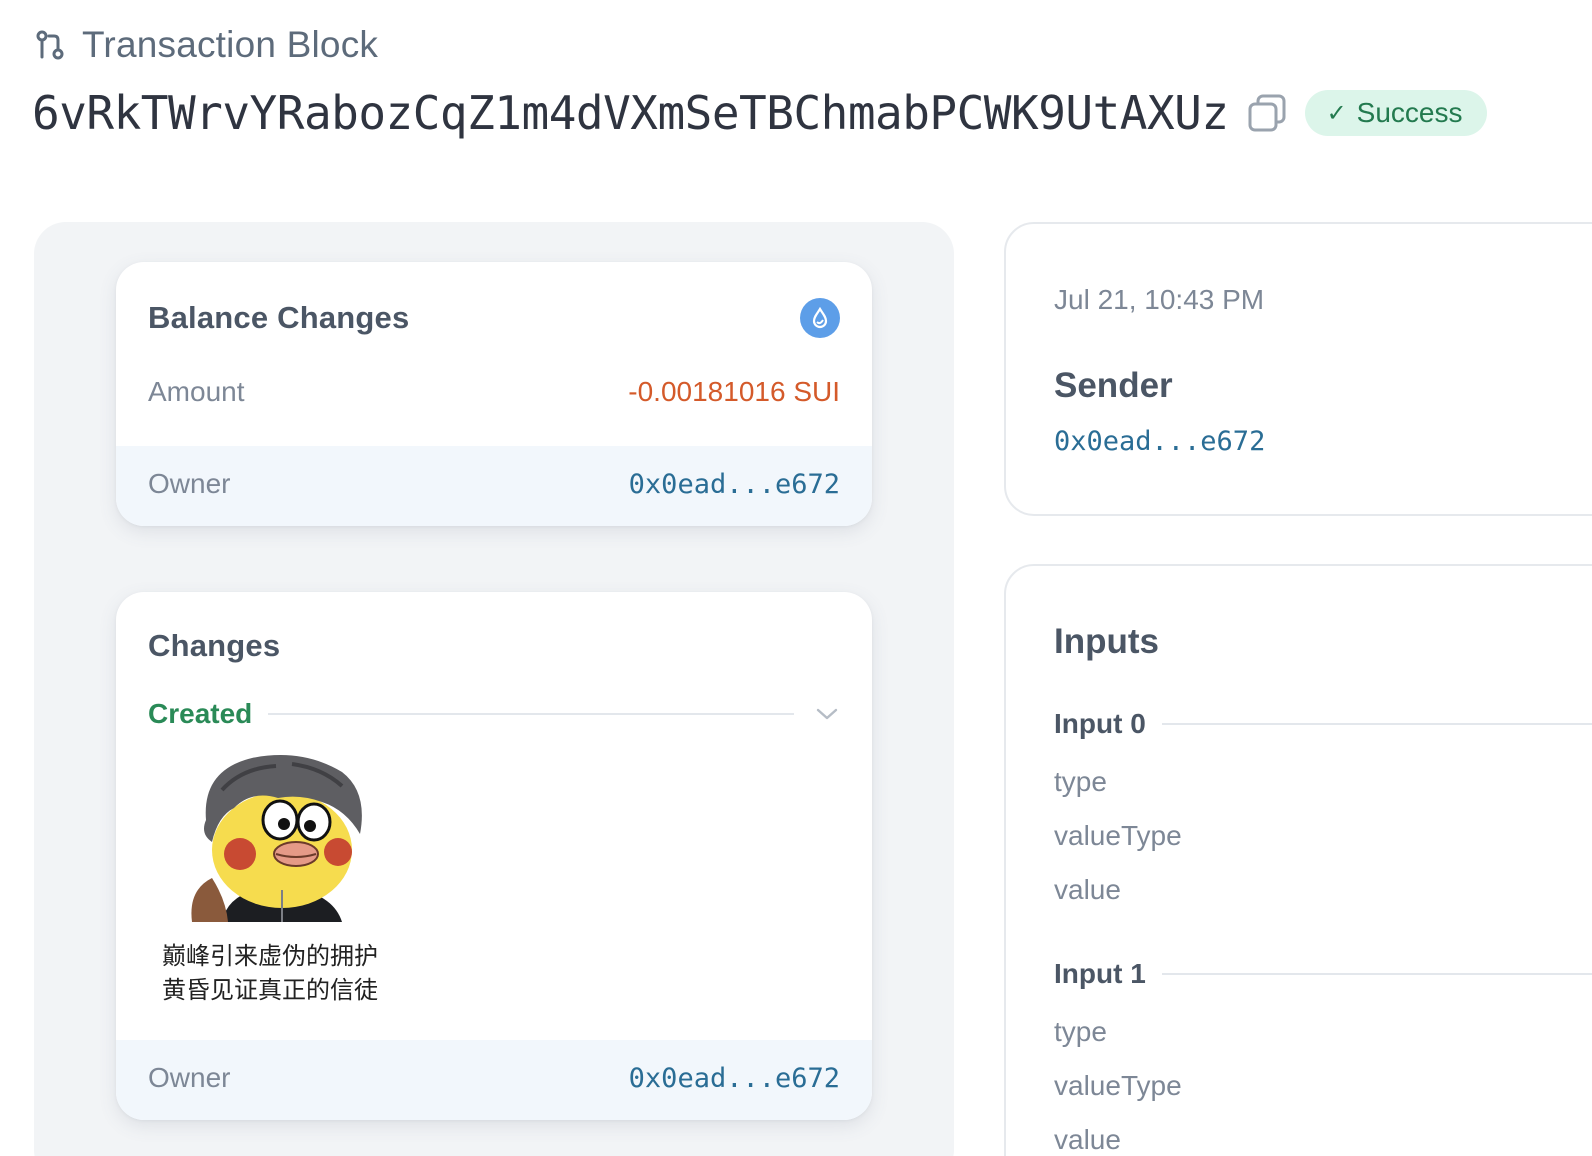 The image size is (1592, 1156). What do you see at coordinates (230, 44) in the screenshot?
I see `section-title: Transaction Block` at bounding box center [230, 44].